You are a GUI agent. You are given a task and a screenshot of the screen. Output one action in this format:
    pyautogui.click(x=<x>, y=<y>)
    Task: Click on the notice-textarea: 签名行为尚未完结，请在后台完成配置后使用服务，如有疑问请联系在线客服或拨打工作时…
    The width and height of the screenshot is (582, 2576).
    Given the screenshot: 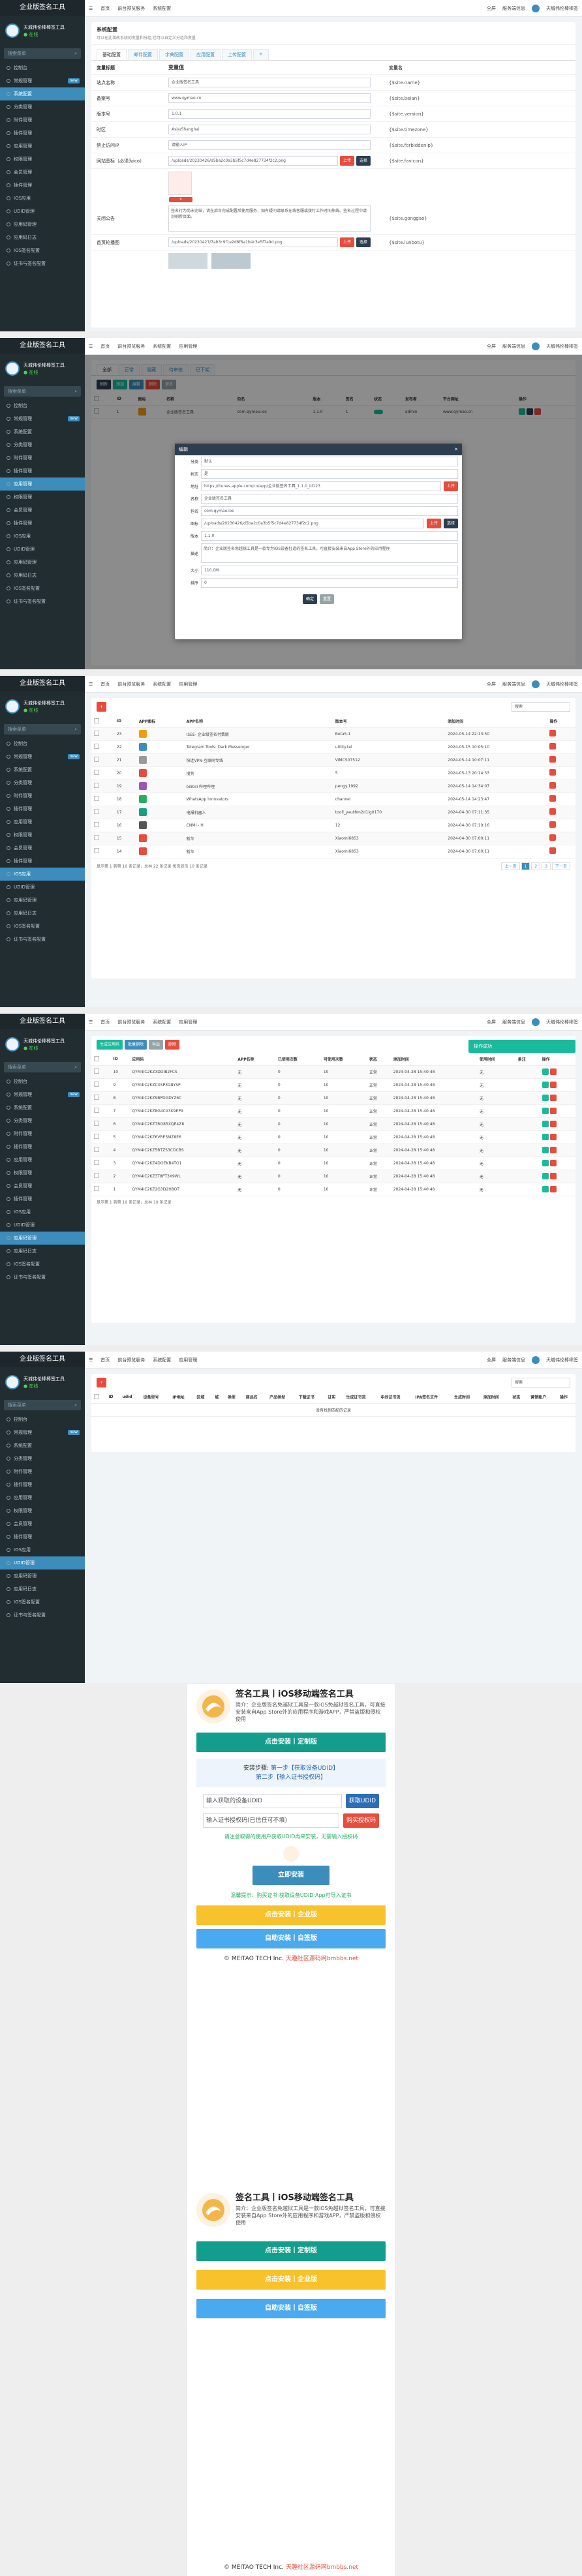 What is the action you would take?
    pyautogui.click(x=269, y=219)
    